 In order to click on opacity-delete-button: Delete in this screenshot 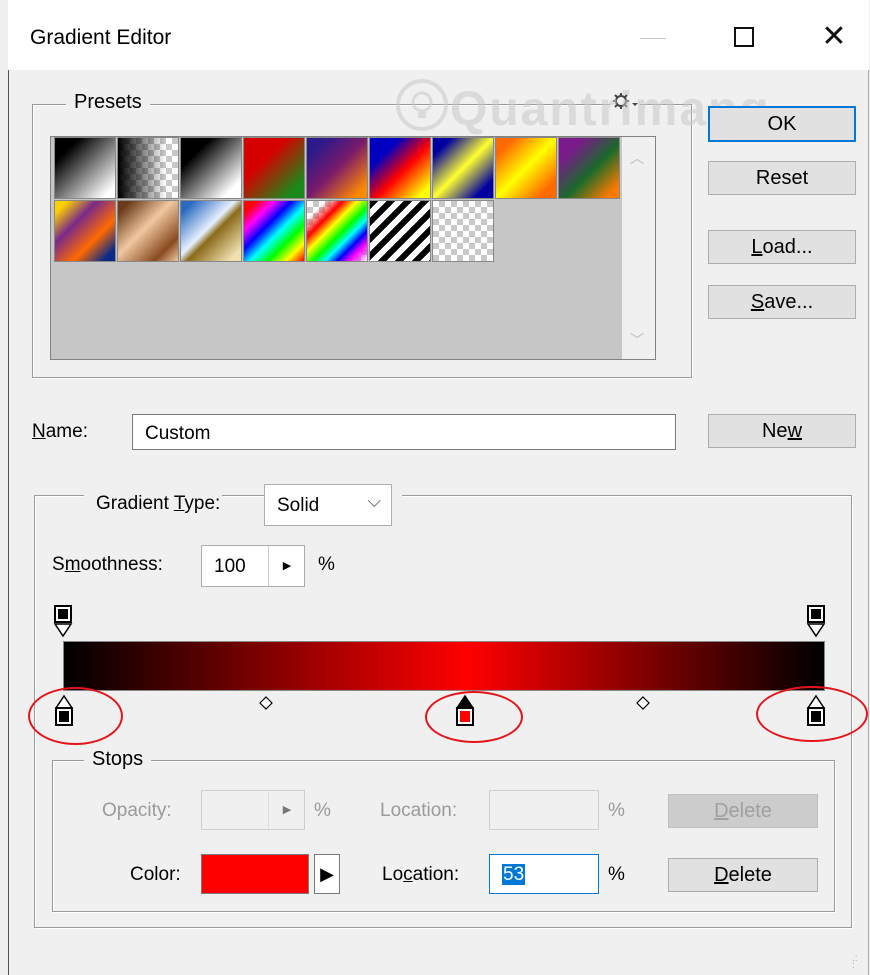, I will do `click(743, 811)`.